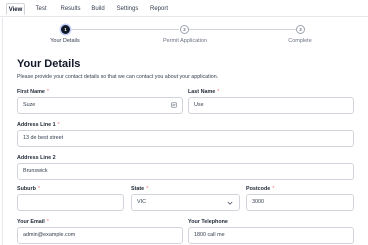  I want to click on tab-build: Build, so click(98, 9).